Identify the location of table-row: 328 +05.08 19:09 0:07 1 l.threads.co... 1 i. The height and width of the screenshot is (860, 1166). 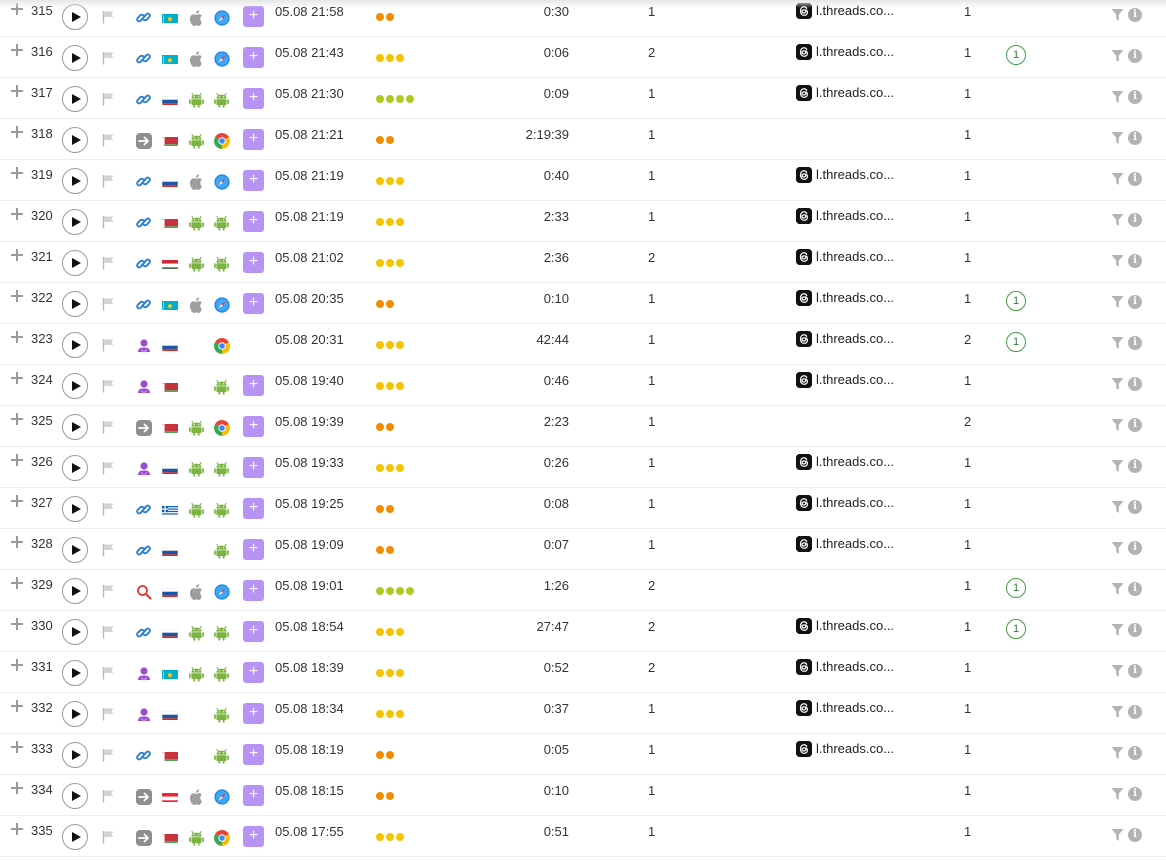
(583, 549).